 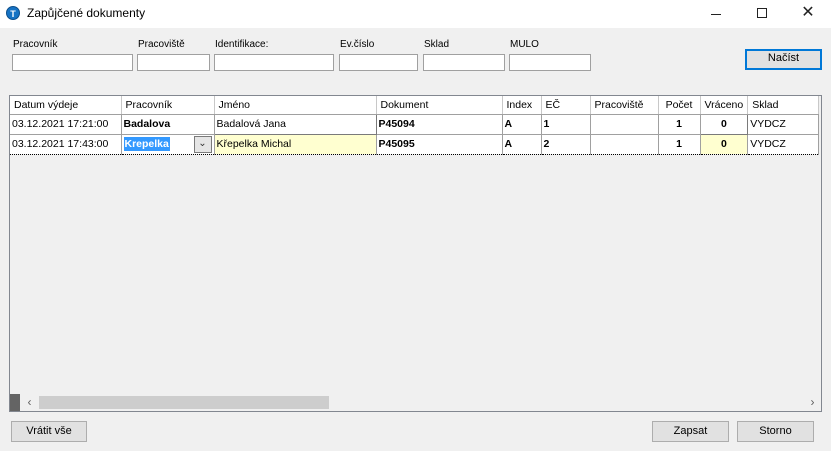 I want to click on title-bar: Zapůjčené dokumenty ✕, so click(x=415, y=14).